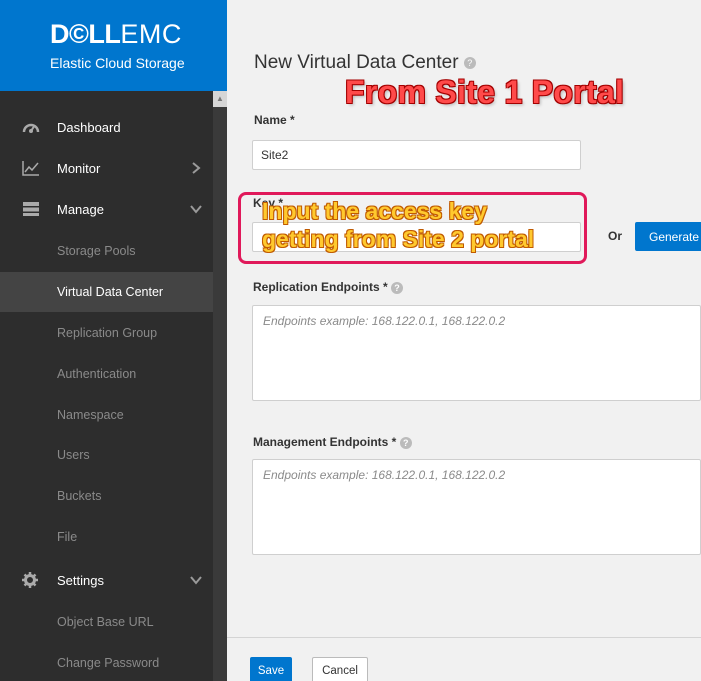  Describe the element at coordinates (196, 168) in the screenshot. I see `chevron-right-icon` at that location.